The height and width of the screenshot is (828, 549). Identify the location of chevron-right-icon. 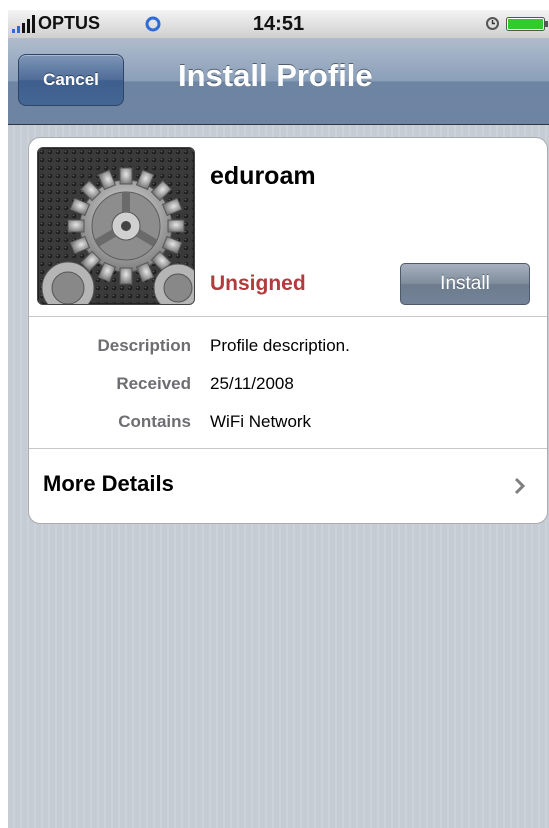
(520, 486).